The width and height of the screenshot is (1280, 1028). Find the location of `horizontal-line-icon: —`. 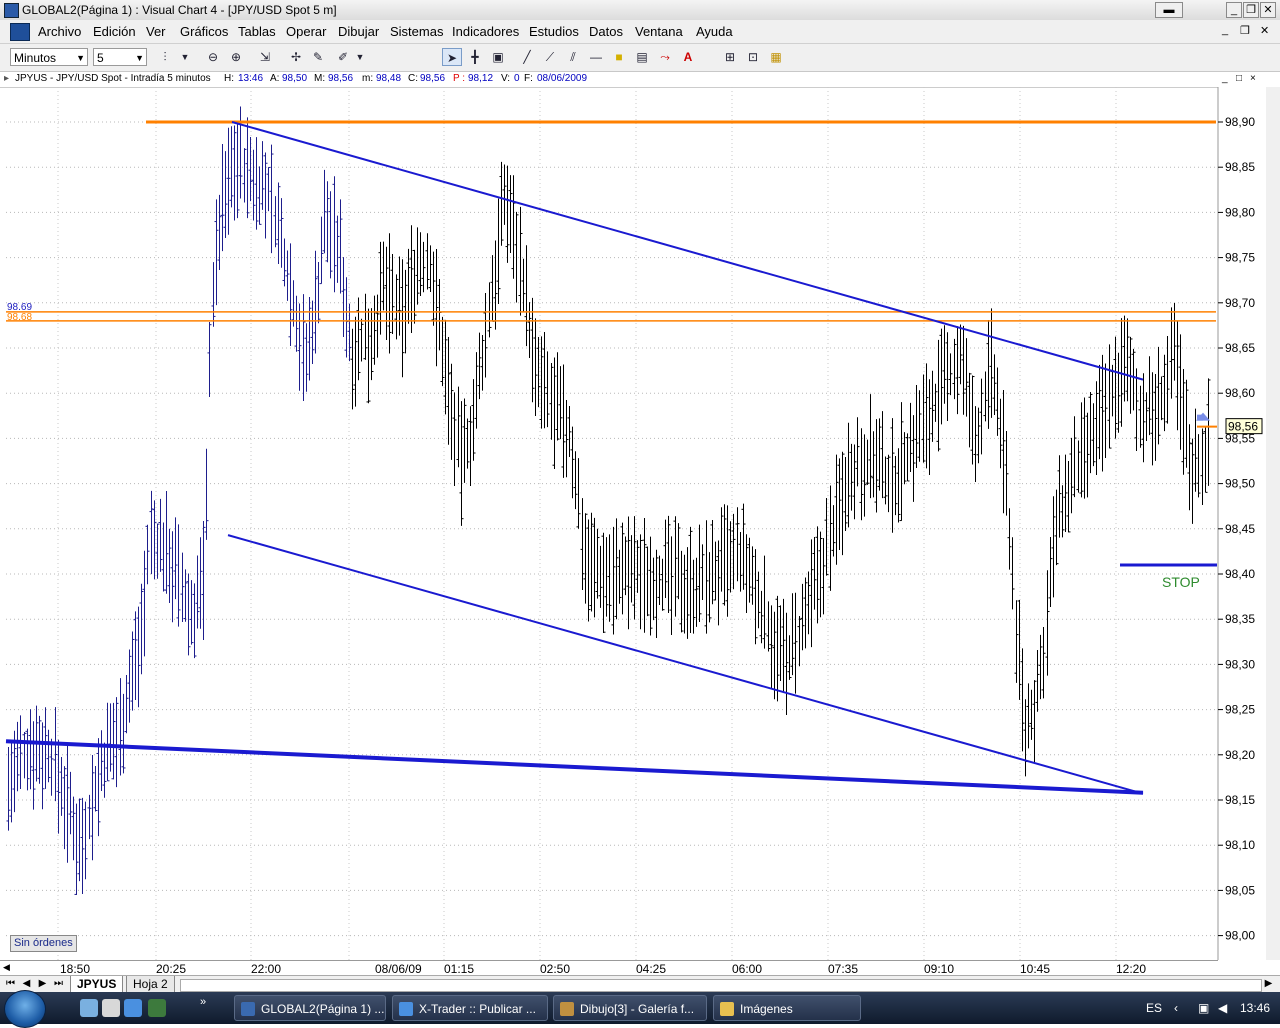

horizontal-line-icon: — is located at coordinates (596, 57).